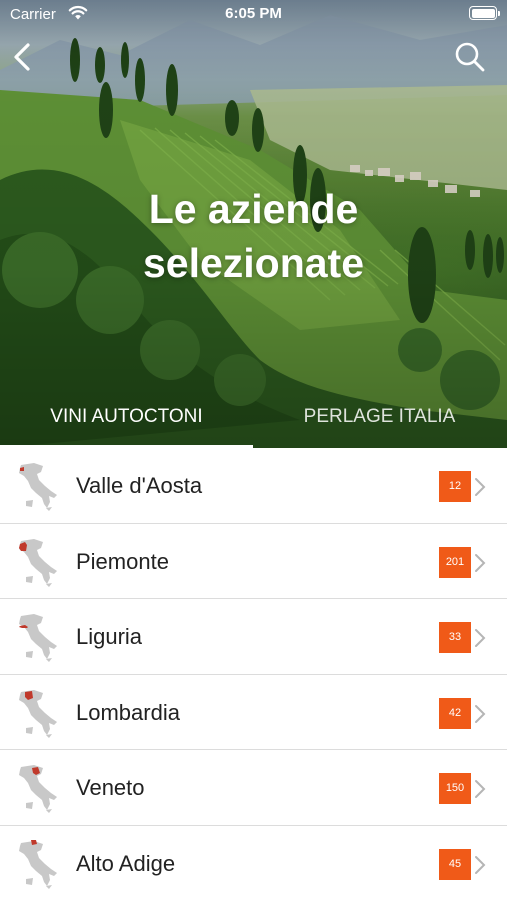 The width and height of the screenshot is (507, 900). I want to click on battery-icon, so click(484, 13).